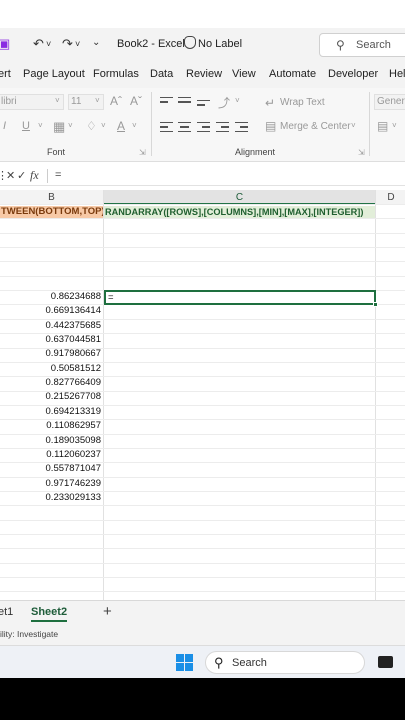 This screenshot has height=720, width=405. Describe the element at coordinates (375, 304) in the screenshot. I see `fill-handle` at that location.